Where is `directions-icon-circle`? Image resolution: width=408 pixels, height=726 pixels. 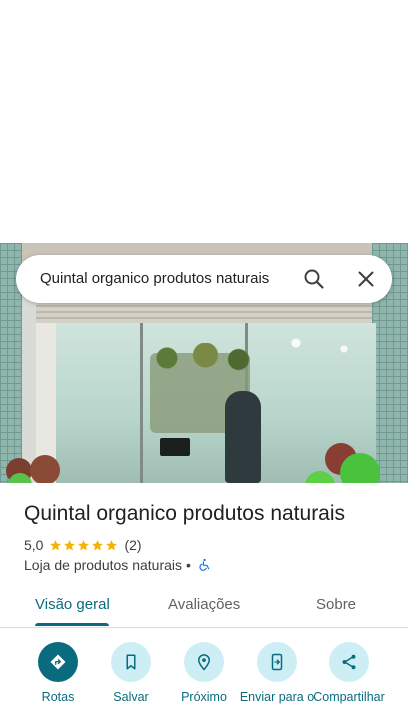
directions-icon-circle is located at coordinates (58, 662).